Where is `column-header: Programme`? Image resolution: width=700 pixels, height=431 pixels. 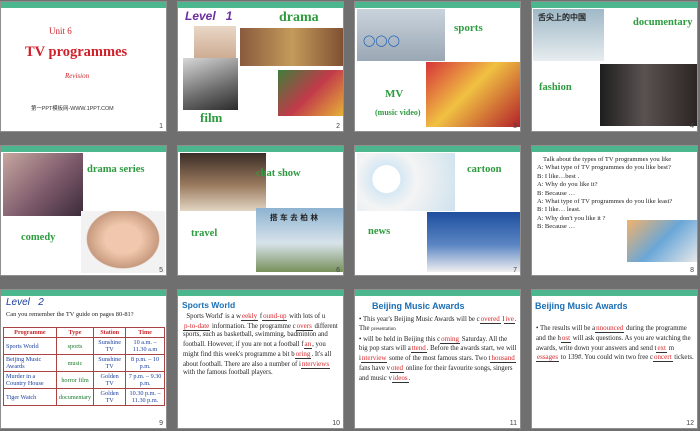
column-header: Programme is located at coordinates (30, 332).